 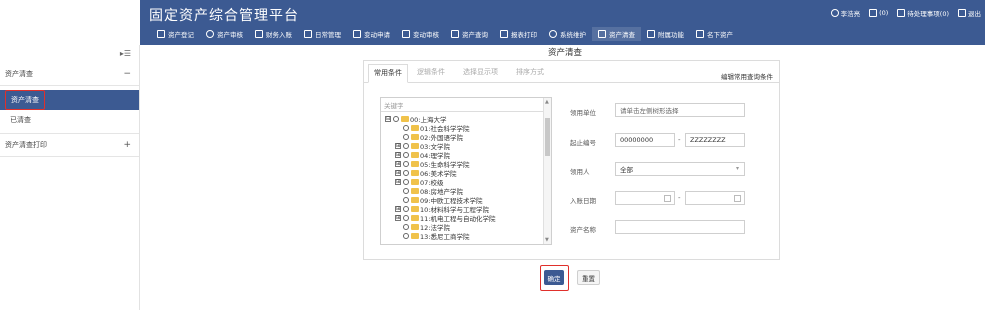 What do you see at coordinates (547, 240) in the screenshot?
I see `scroll-down-icon: ▼` at bounding box center [547, 240].